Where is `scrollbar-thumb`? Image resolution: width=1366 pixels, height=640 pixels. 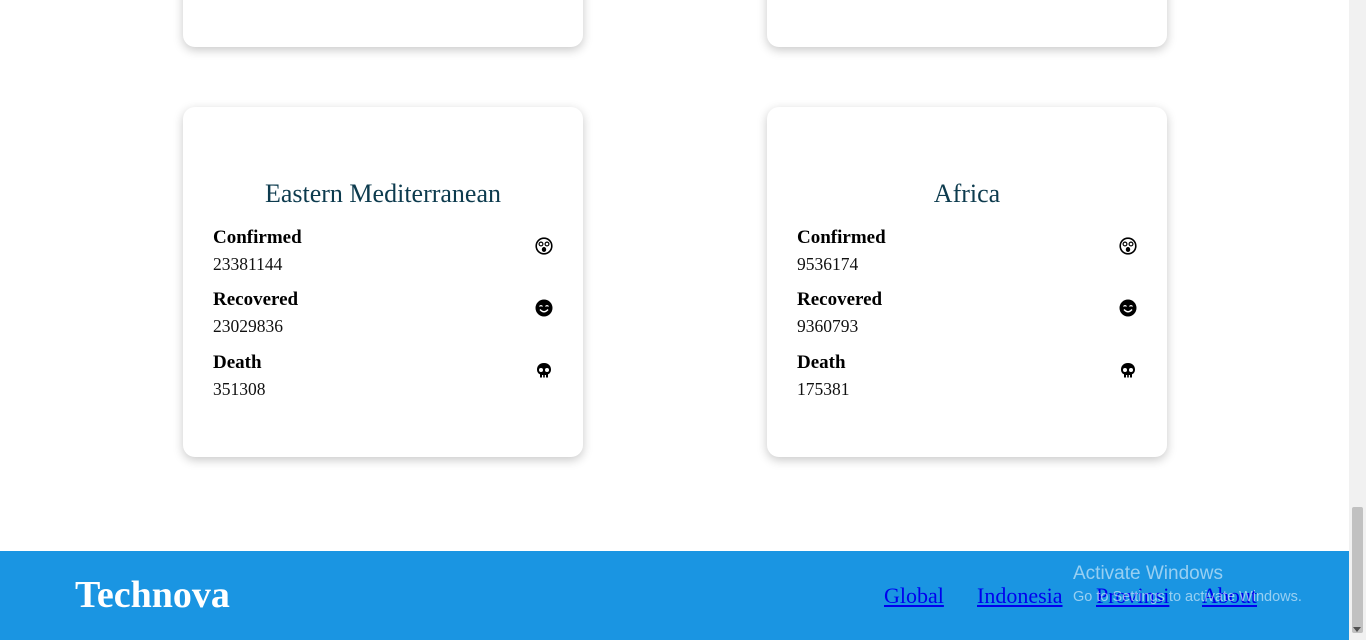 scrollbar-thumb is located at coordinates (1357, 570).